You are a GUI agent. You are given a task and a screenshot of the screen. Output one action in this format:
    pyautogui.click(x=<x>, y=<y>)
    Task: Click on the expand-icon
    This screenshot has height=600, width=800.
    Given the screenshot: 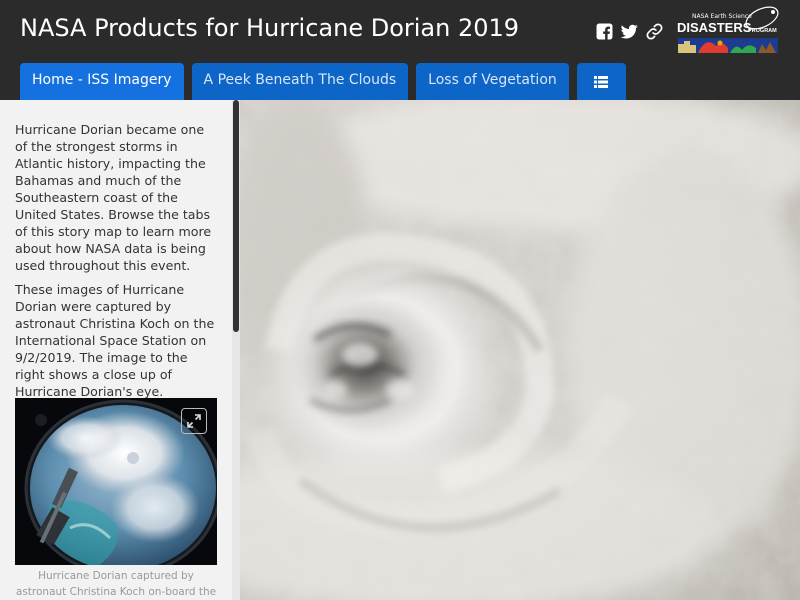 What is the action you would take?
    pyautogui.click(x=194, y=421)
    